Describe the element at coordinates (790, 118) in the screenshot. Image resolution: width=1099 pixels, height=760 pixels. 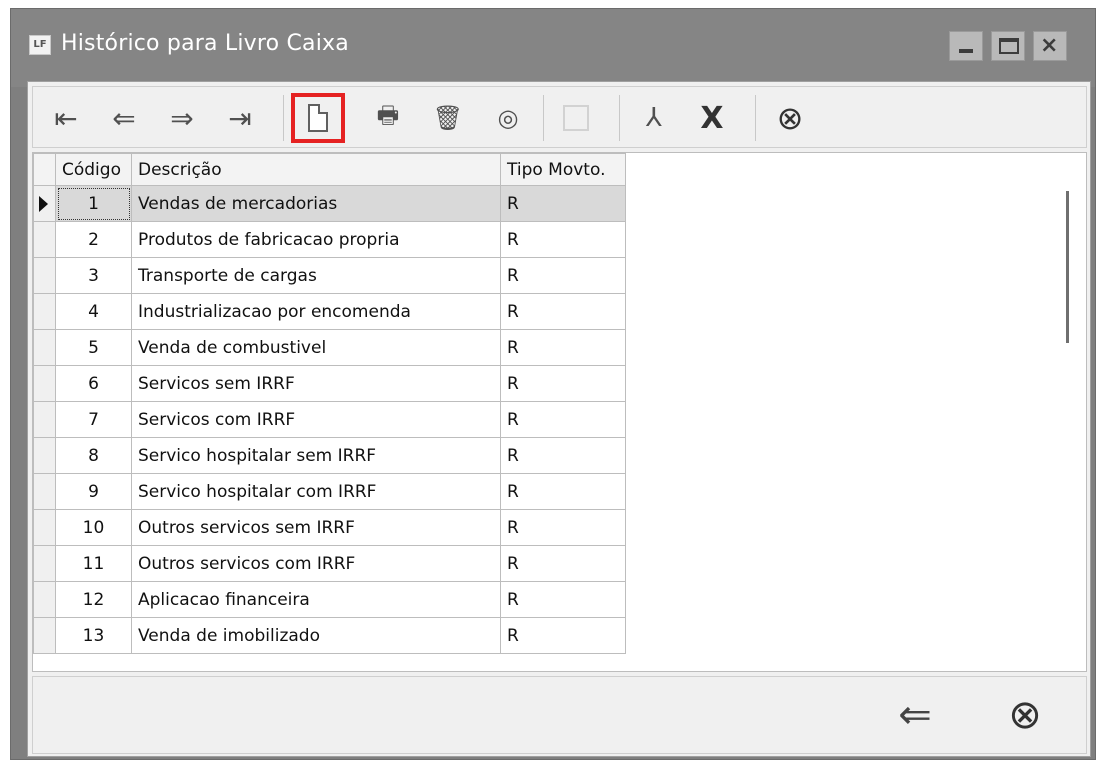
I see `close-form-button: ⊗` at that location.